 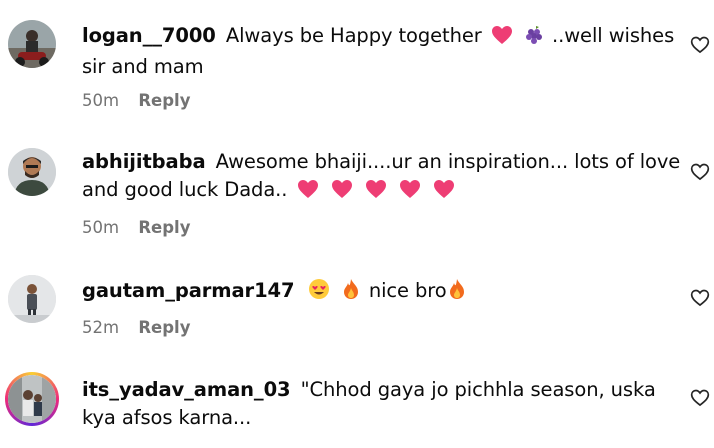 I want to click on comment-body: Always be Happy together, so click(x=353, y=35).